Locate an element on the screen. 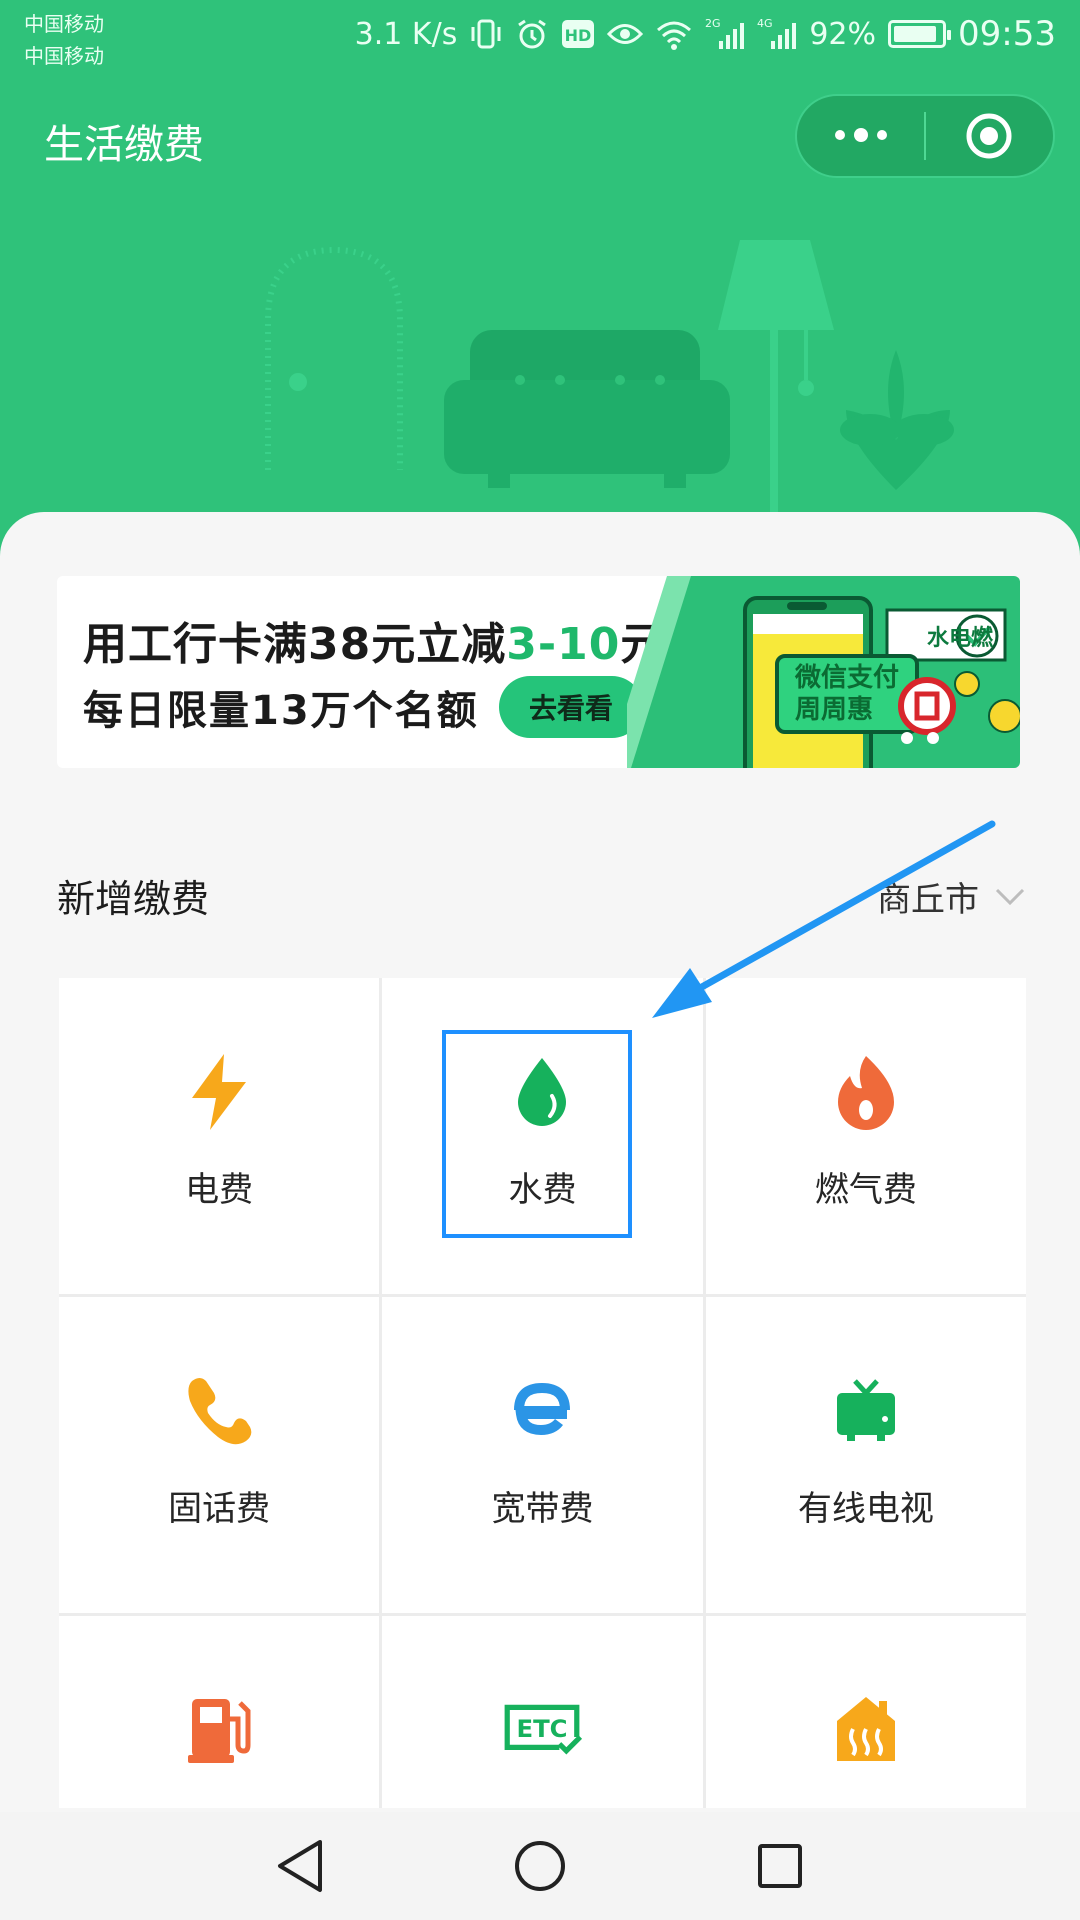 This screenshot has height=1920, width=1080. back-triangle-icon is located at coordinates (300, 1866).